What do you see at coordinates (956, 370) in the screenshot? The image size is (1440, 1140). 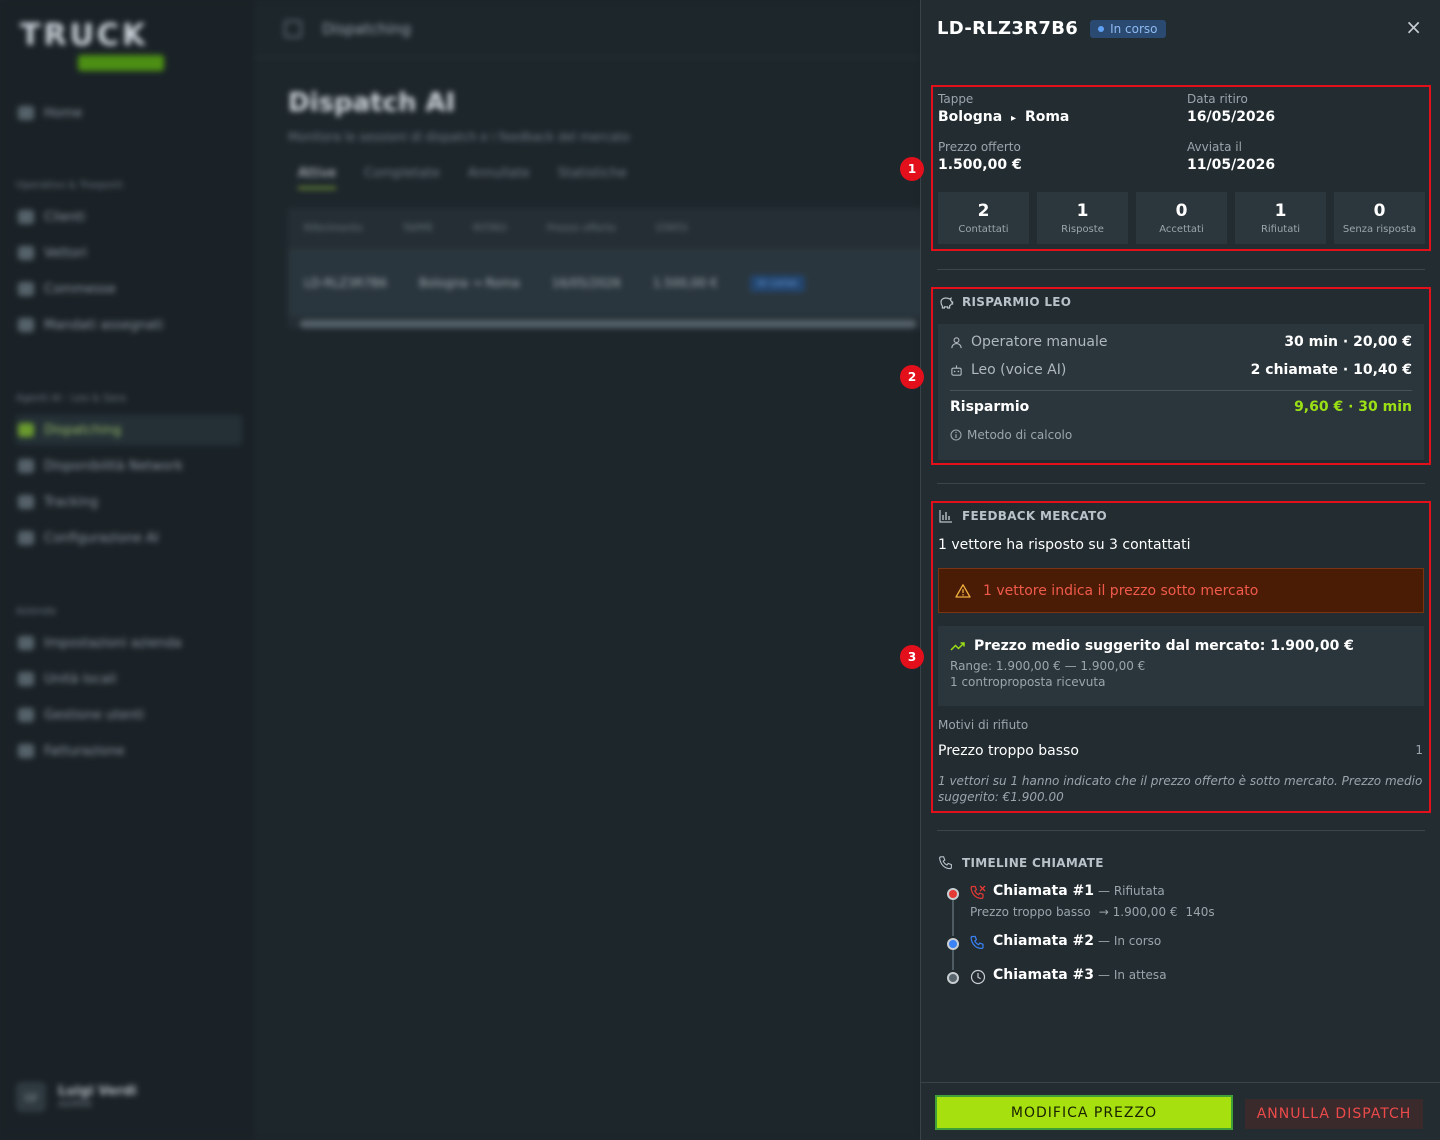 I see `robot-icon` at bounding box center [956, 370].